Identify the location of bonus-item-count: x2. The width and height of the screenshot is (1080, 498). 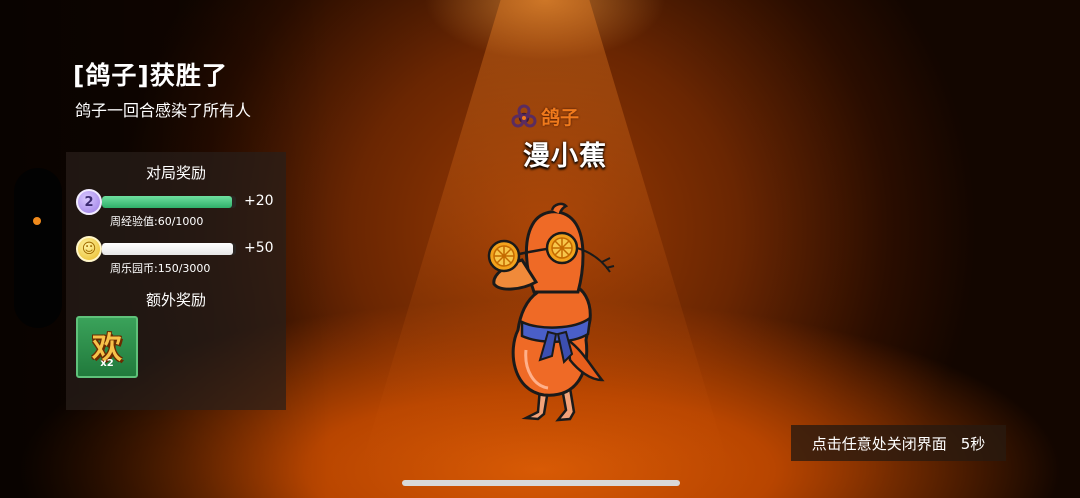
(107, 363).